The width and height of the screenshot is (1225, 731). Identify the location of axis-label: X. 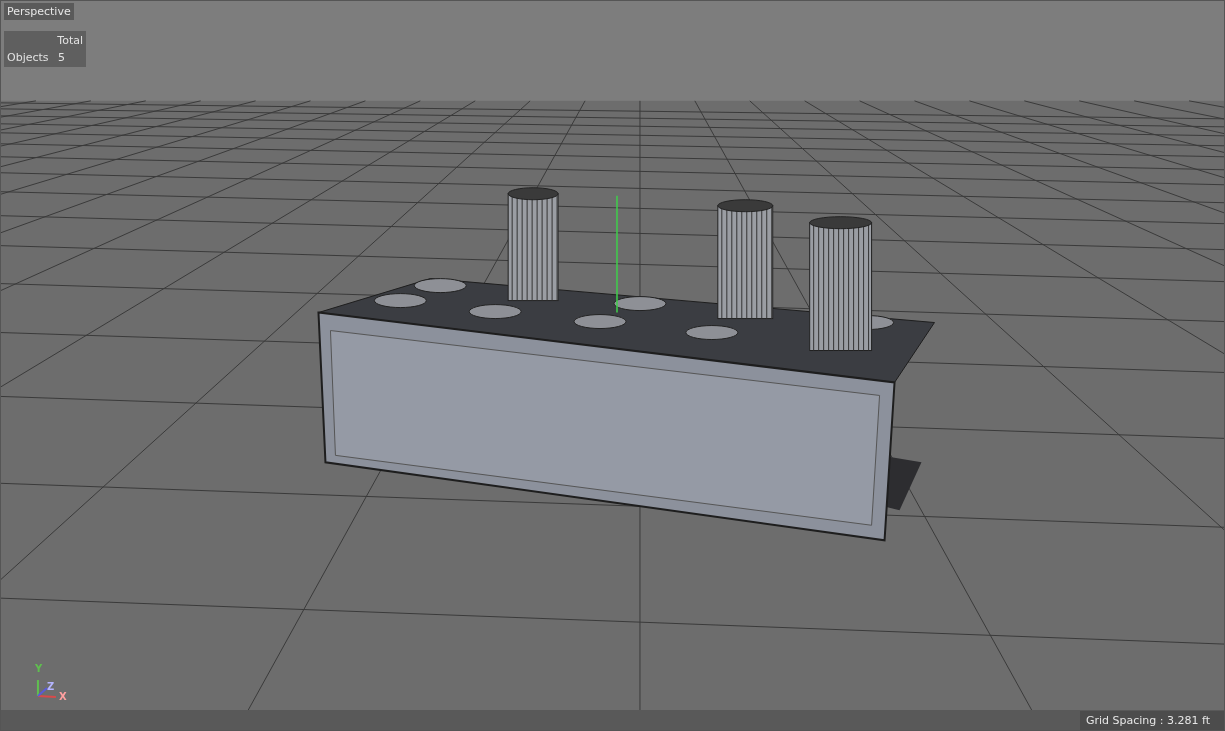
(62, 696).